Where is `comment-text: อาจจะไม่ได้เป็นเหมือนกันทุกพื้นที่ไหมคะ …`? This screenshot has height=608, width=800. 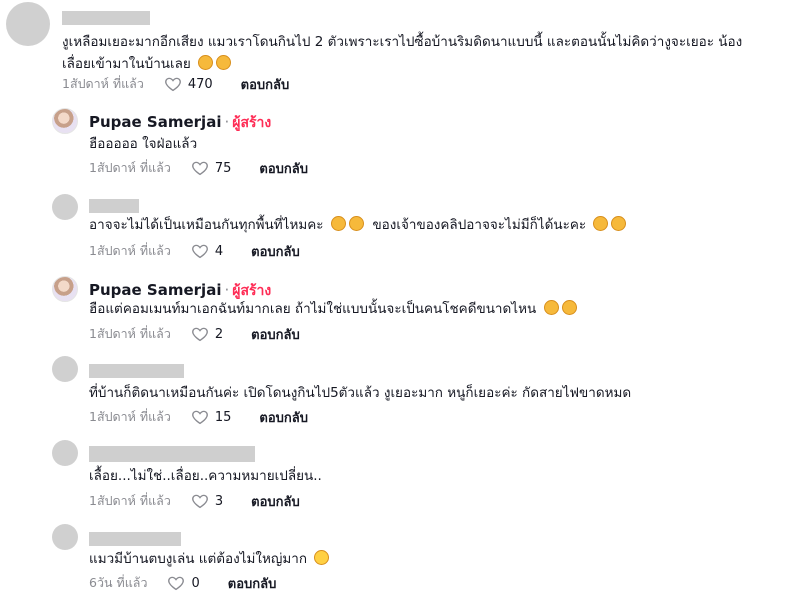 comment-text: อาจจะไม่ได้เป็นเหมือนกันทุกพื้นที่ไหมคะ … is located at coordinates (434, 225).